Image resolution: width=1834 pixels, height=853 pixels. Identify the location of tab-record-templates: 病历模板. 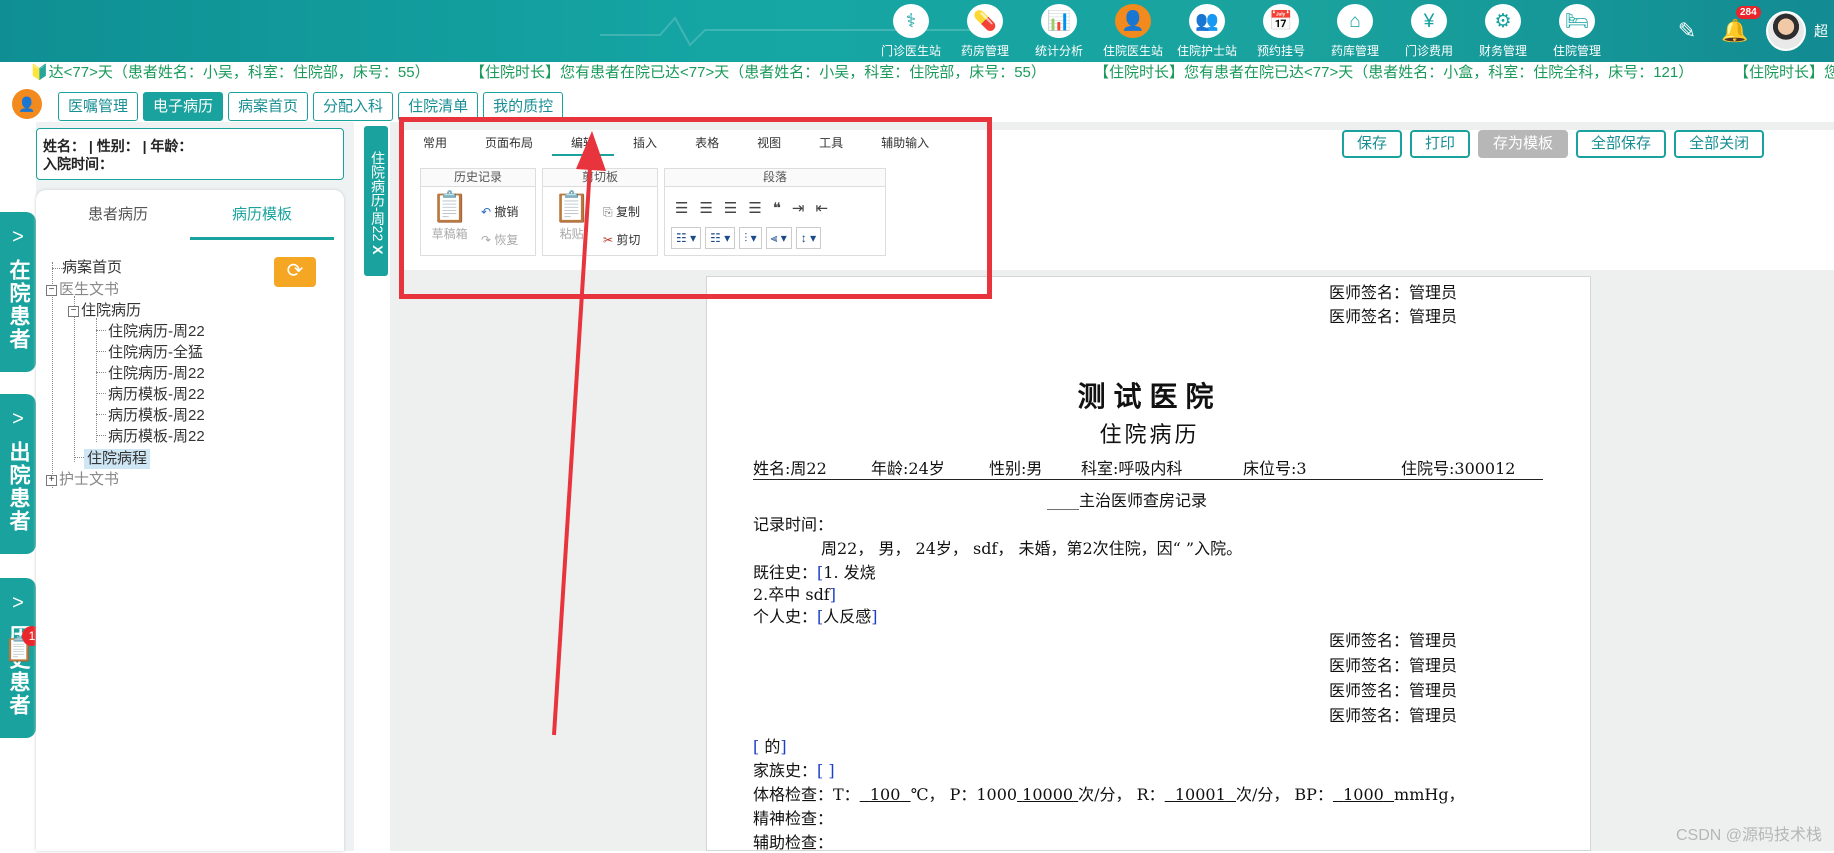
(262, 215).